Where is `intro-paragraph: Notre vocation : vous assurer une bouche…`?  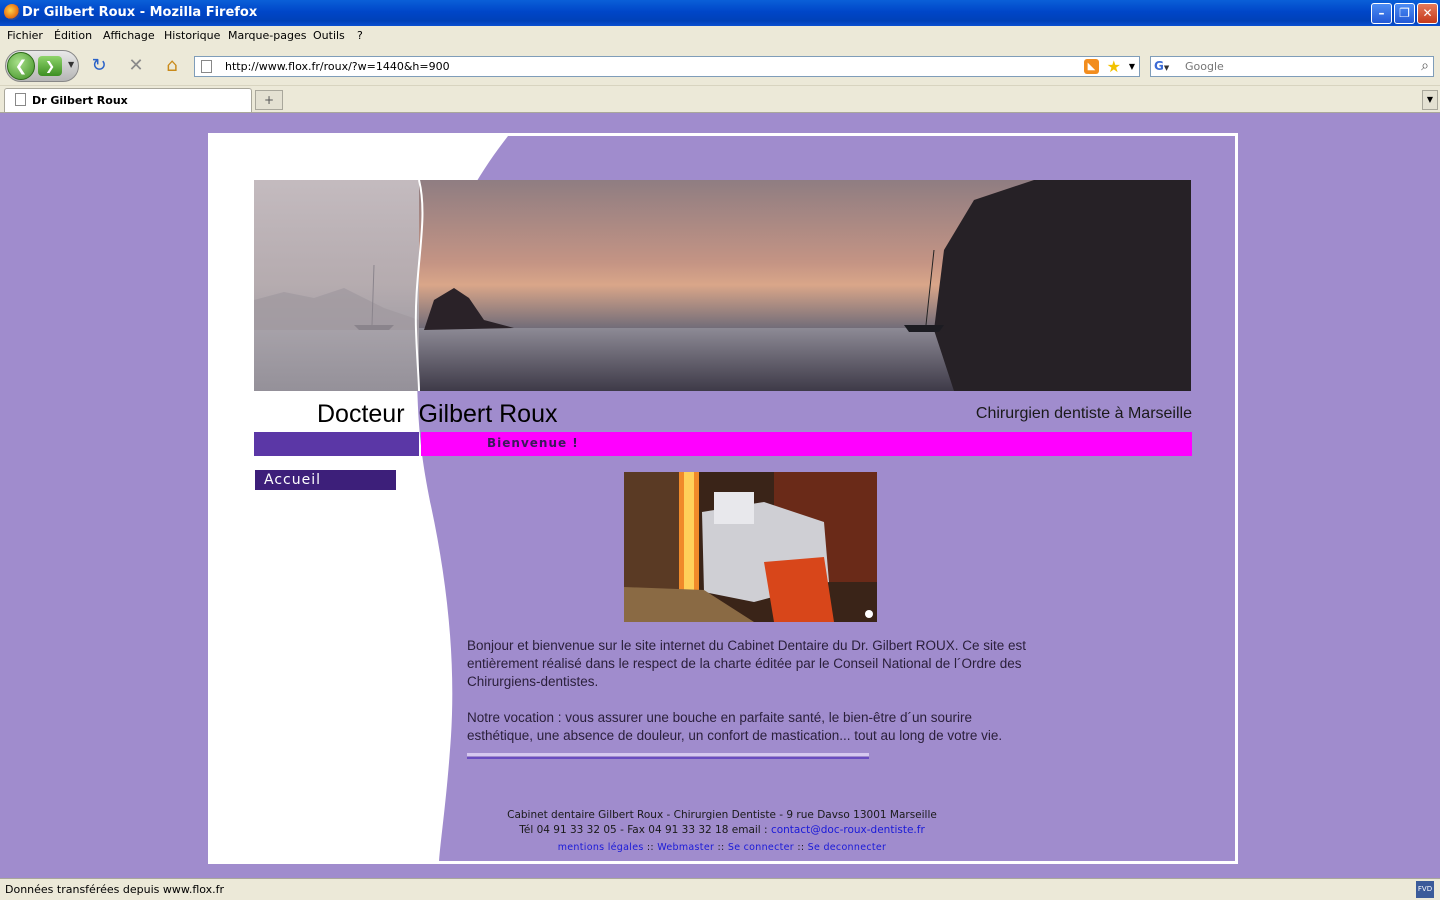
intro-paragraph: Notre vocation : vous assurer une bouche… is located at coordinates (735, 726).